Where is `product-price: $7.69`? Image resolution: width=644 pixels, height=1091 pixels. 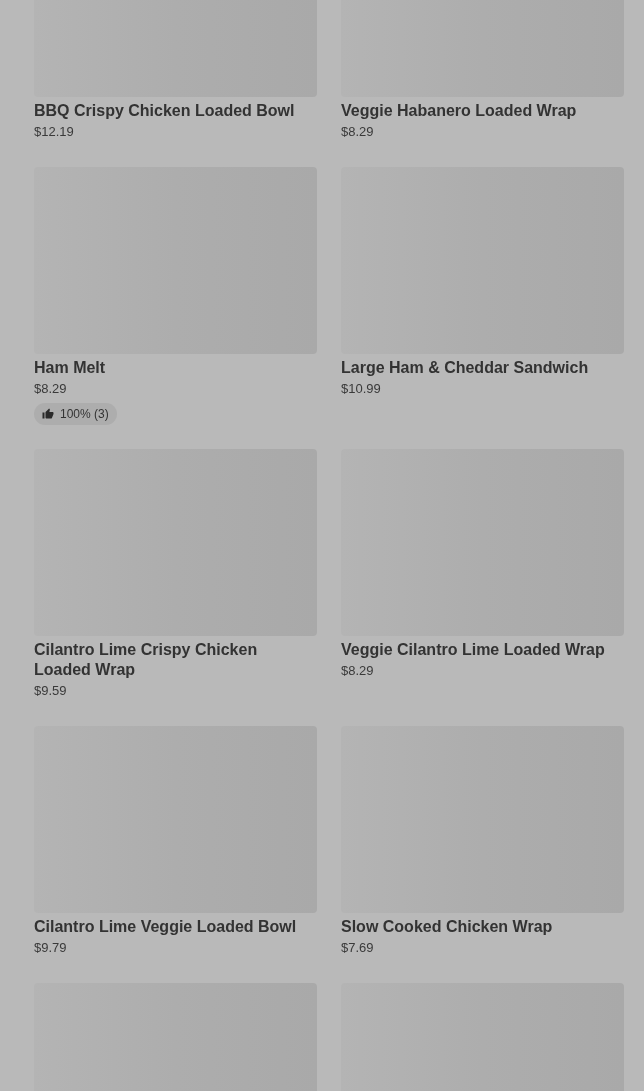
product-price: $7.69 is located at coordinates (357, 948).